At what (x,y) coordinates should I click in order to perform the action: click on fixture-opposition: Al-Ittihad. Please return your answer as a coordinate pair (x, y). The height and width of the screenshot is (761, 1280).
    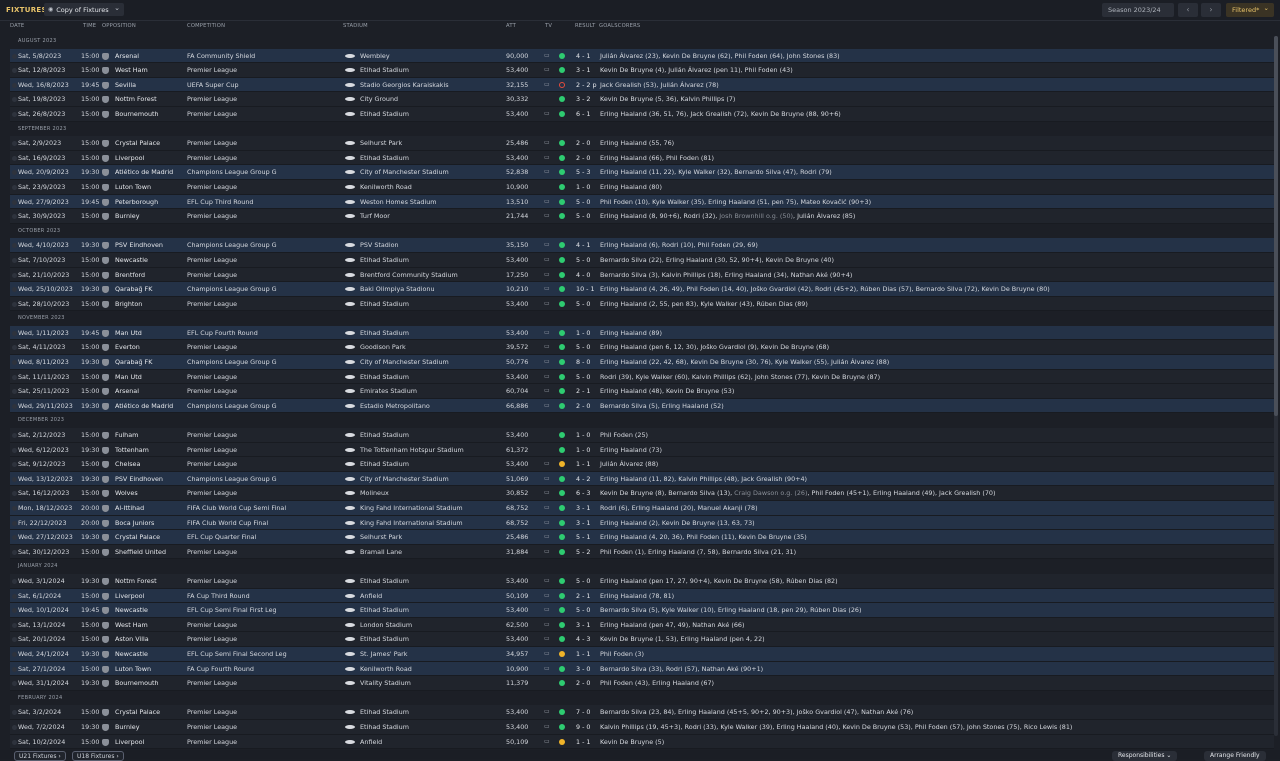
    Looking at the image, I should click on (129, 508).